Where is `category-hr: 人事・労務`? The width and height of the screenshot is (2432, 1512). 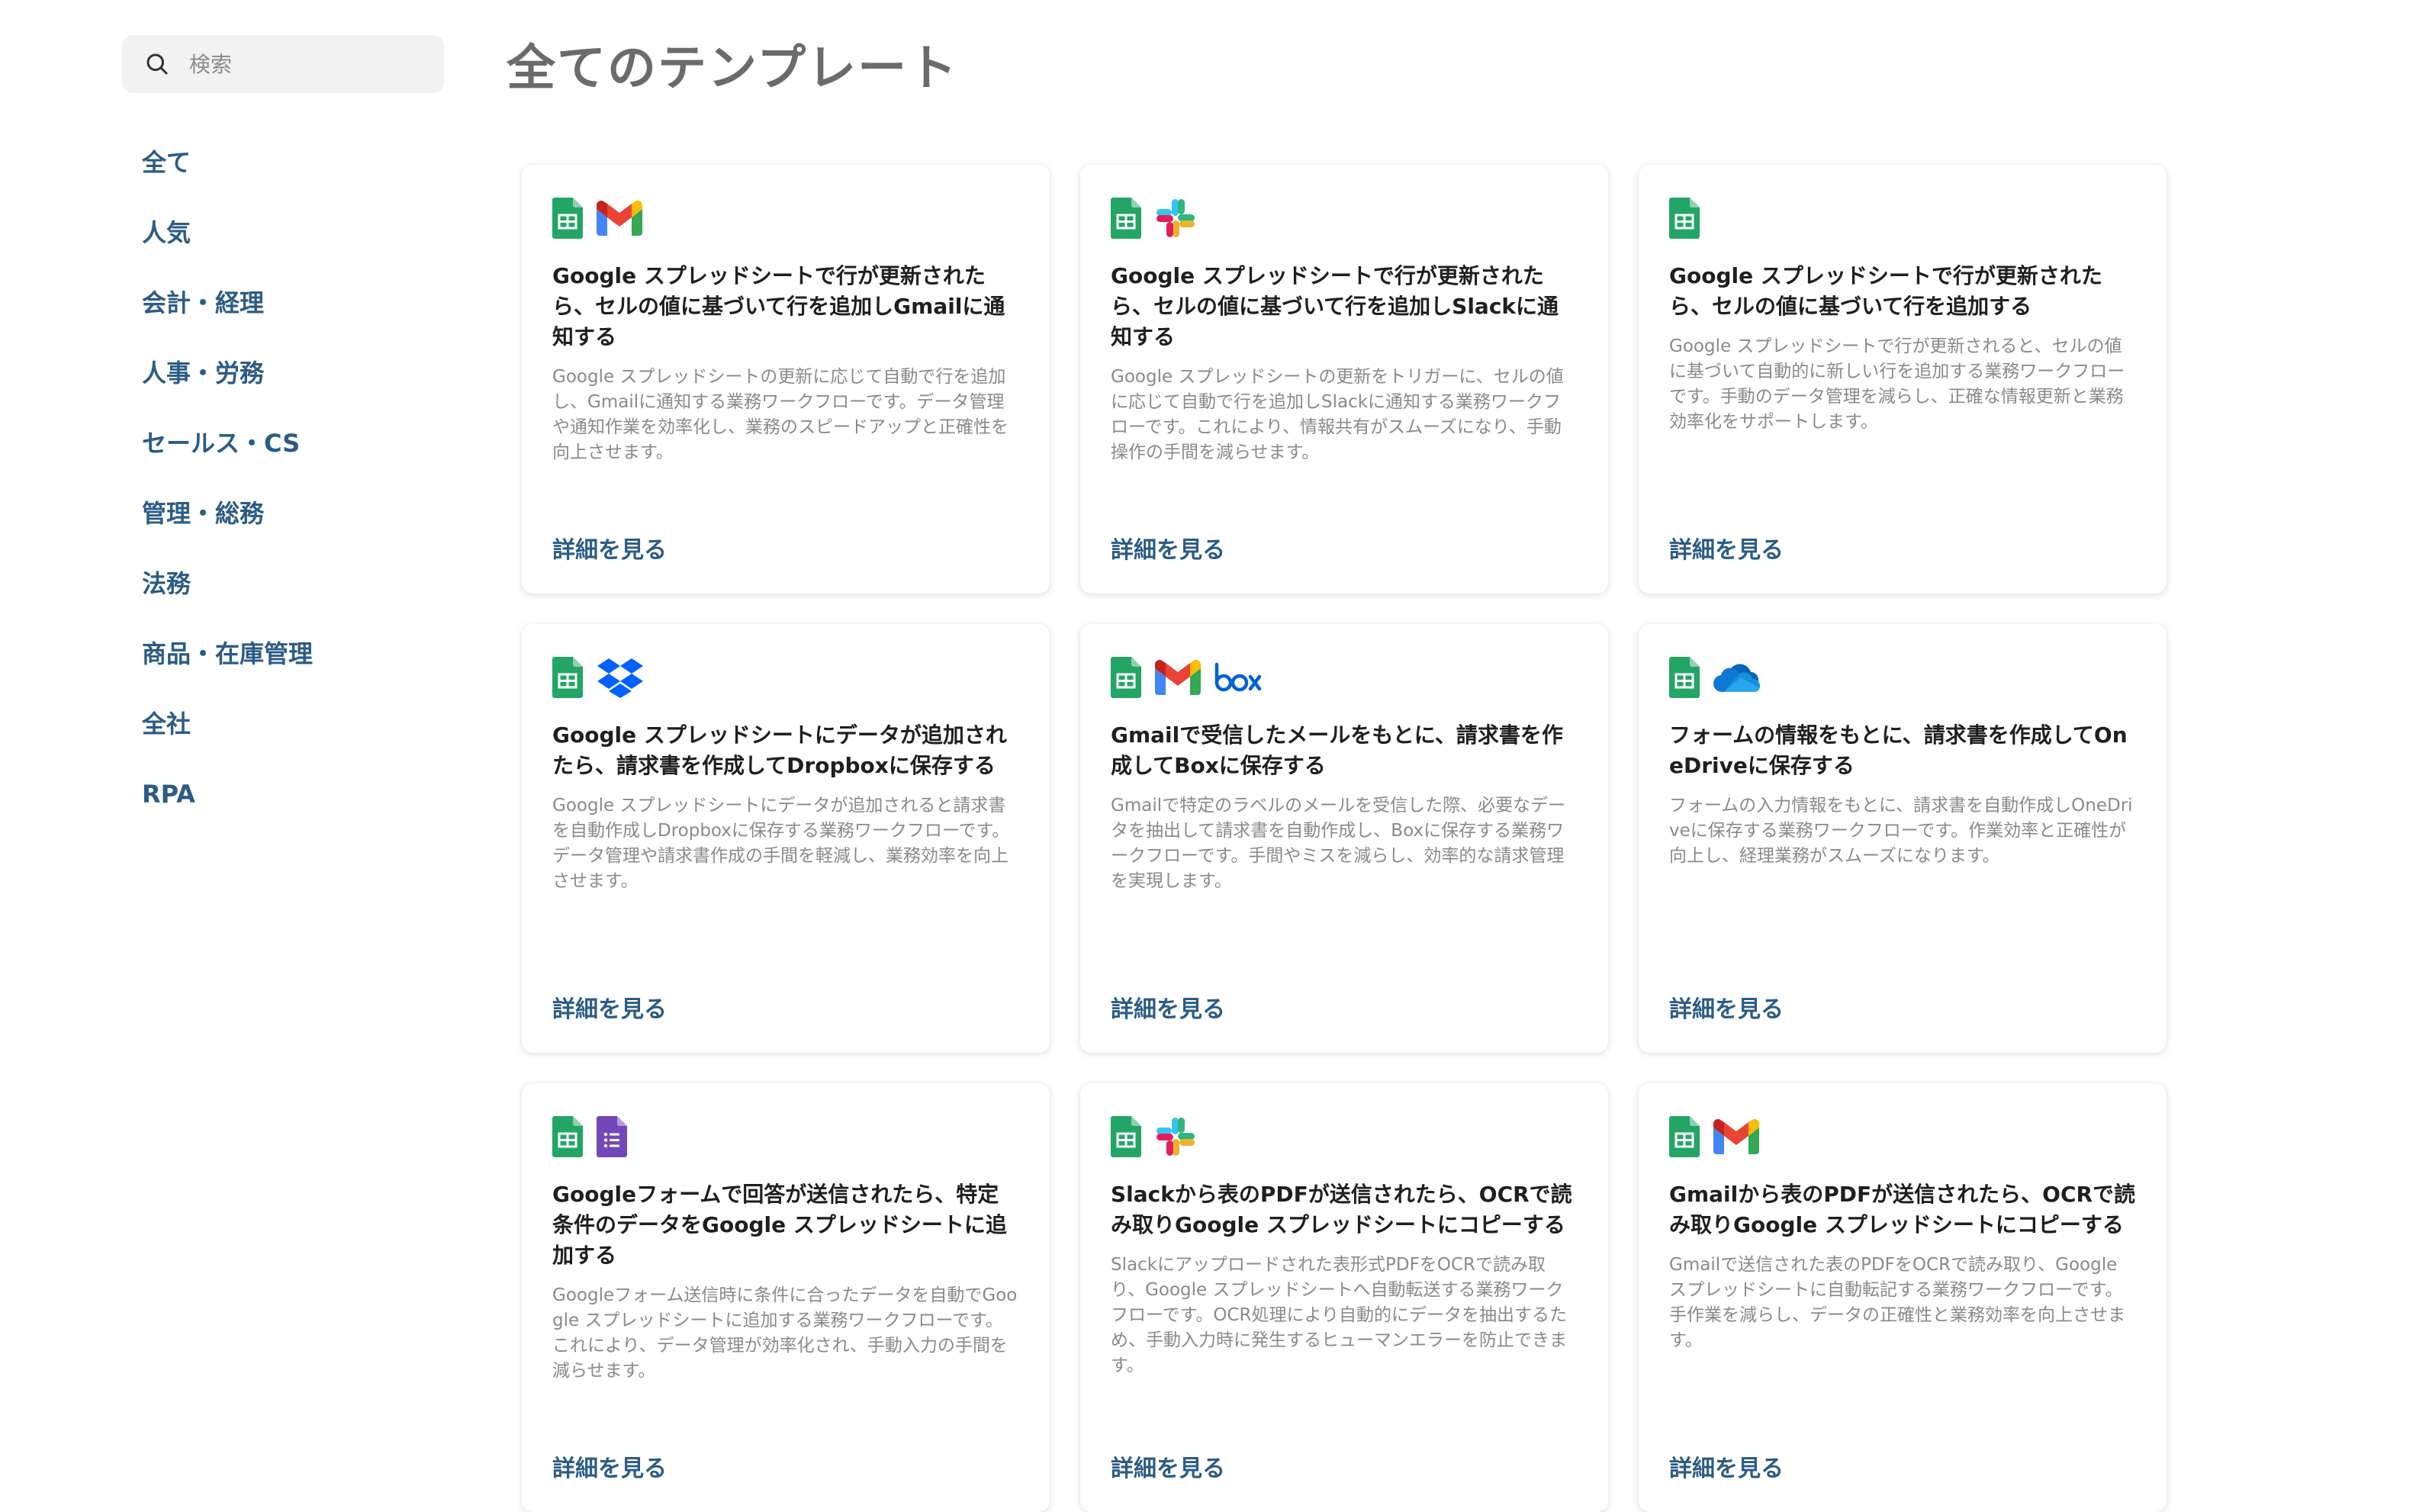
category-hr: 人事・労務 is located at coordinates (227, 388).